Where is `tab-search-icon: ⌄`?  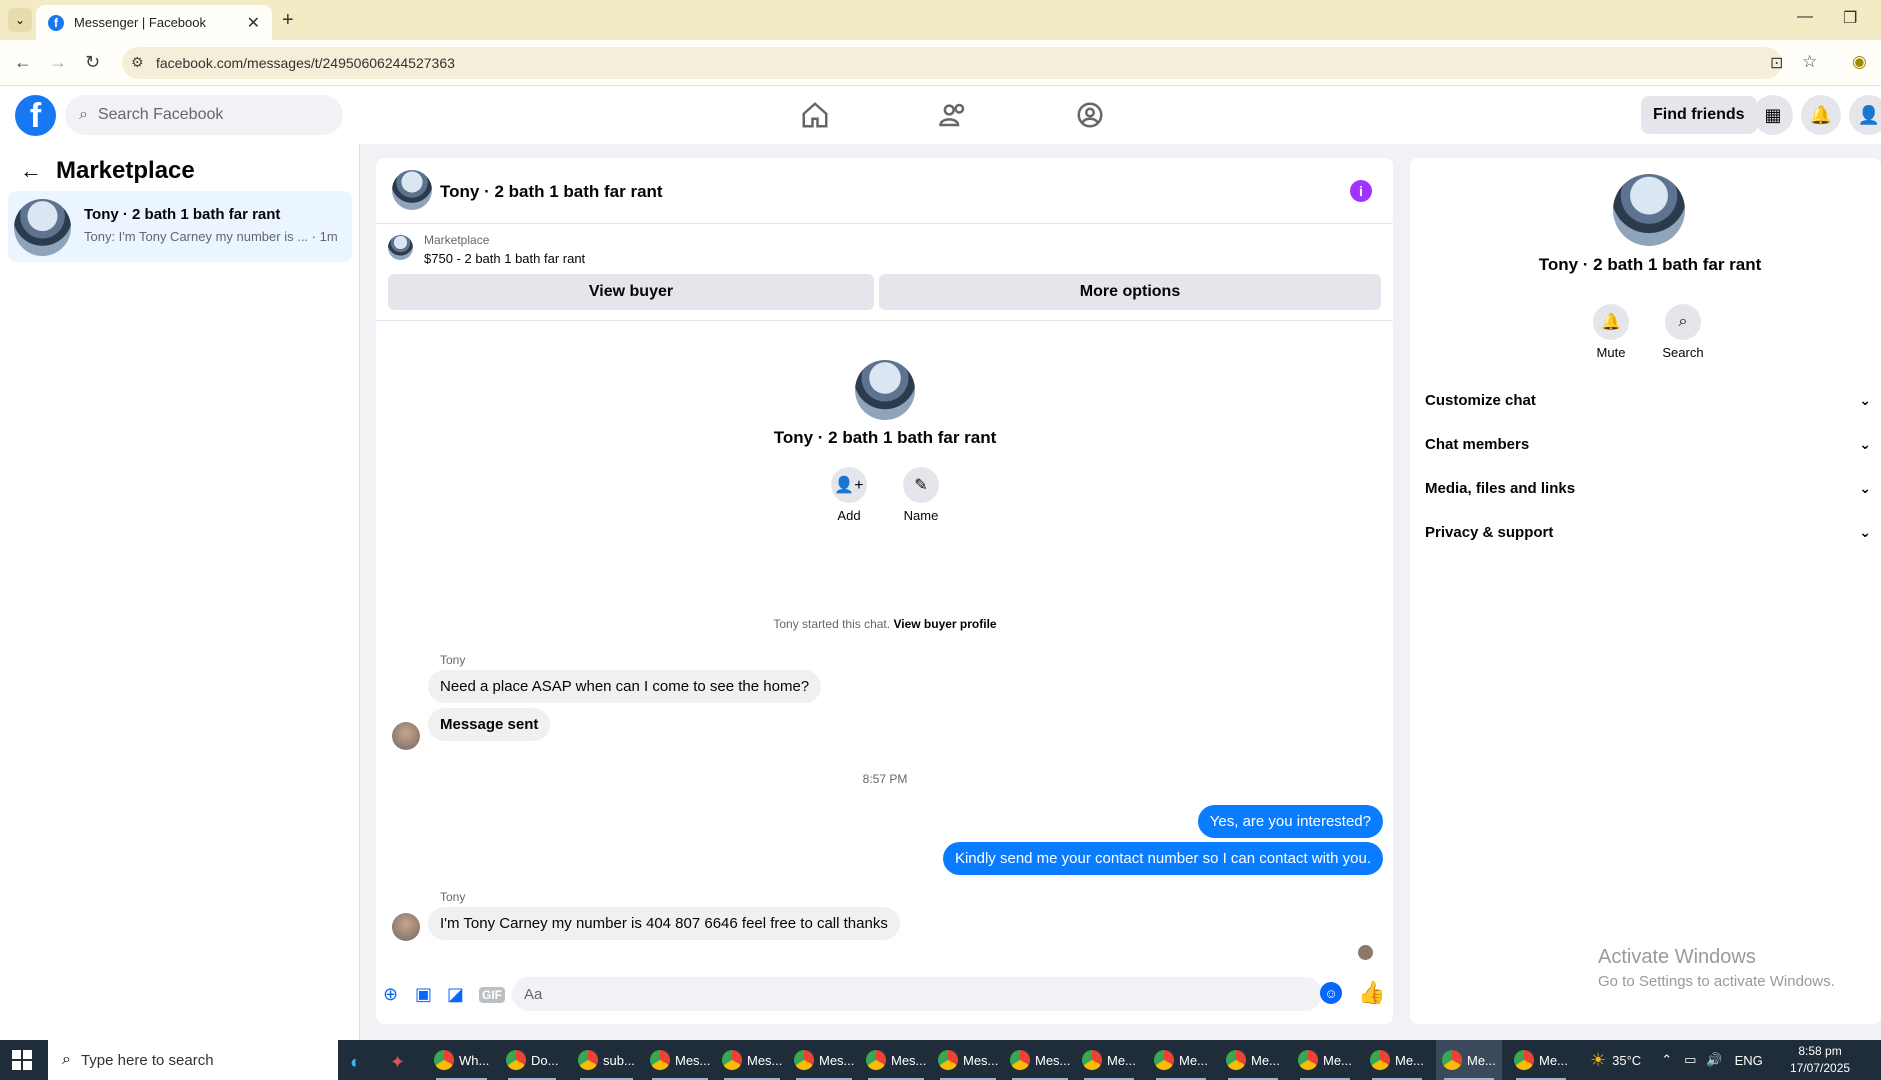
tab-search-icon: ⌄ is located at coordinates (20, 20).